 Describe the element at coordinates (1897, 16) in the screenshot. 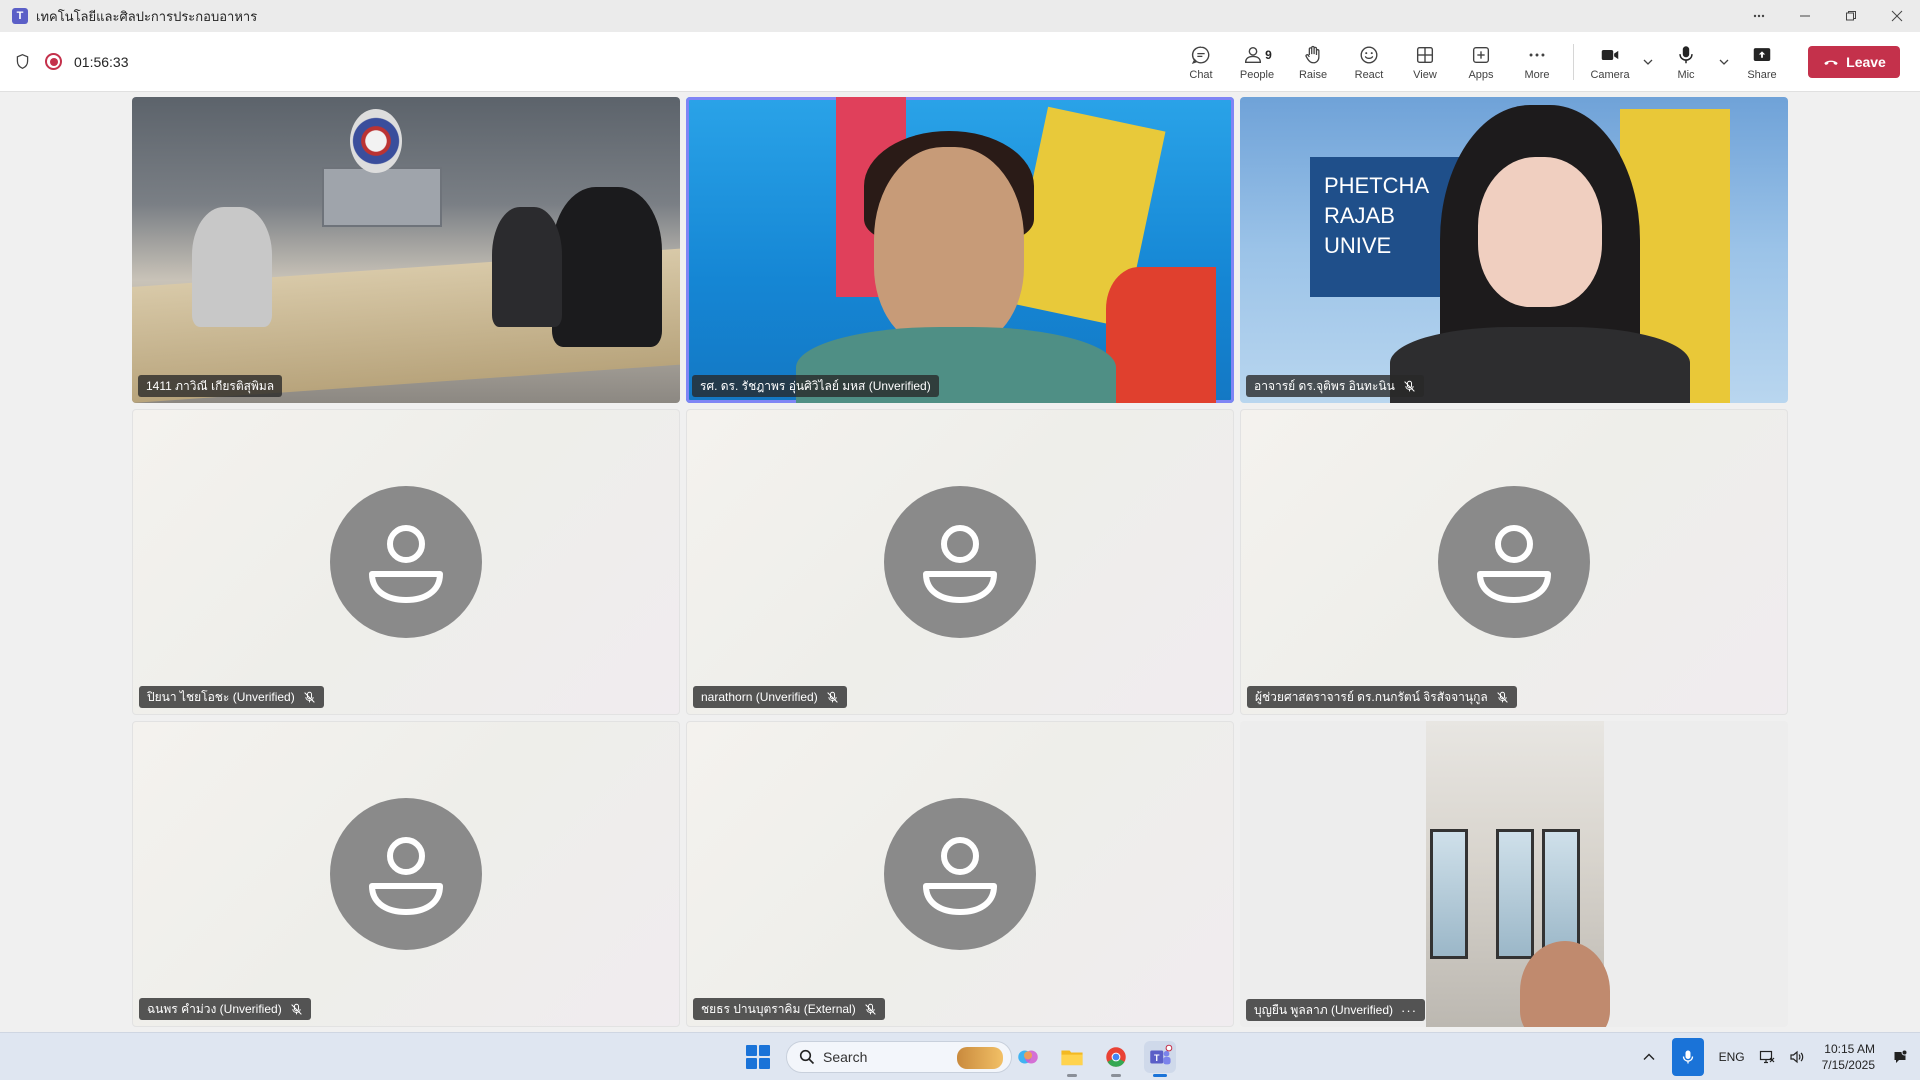

I see `close-icon` at that location.